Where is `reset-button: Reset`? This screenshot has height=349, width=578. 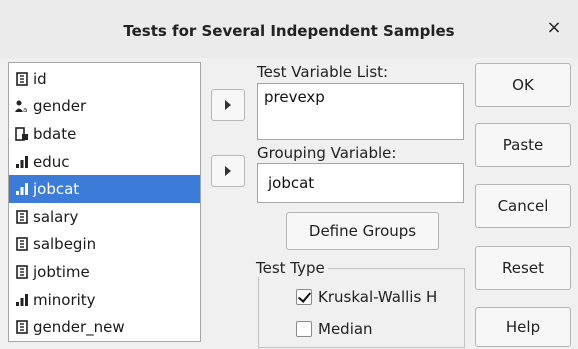 reset-button: Reset is located at coordinates (523, 268).